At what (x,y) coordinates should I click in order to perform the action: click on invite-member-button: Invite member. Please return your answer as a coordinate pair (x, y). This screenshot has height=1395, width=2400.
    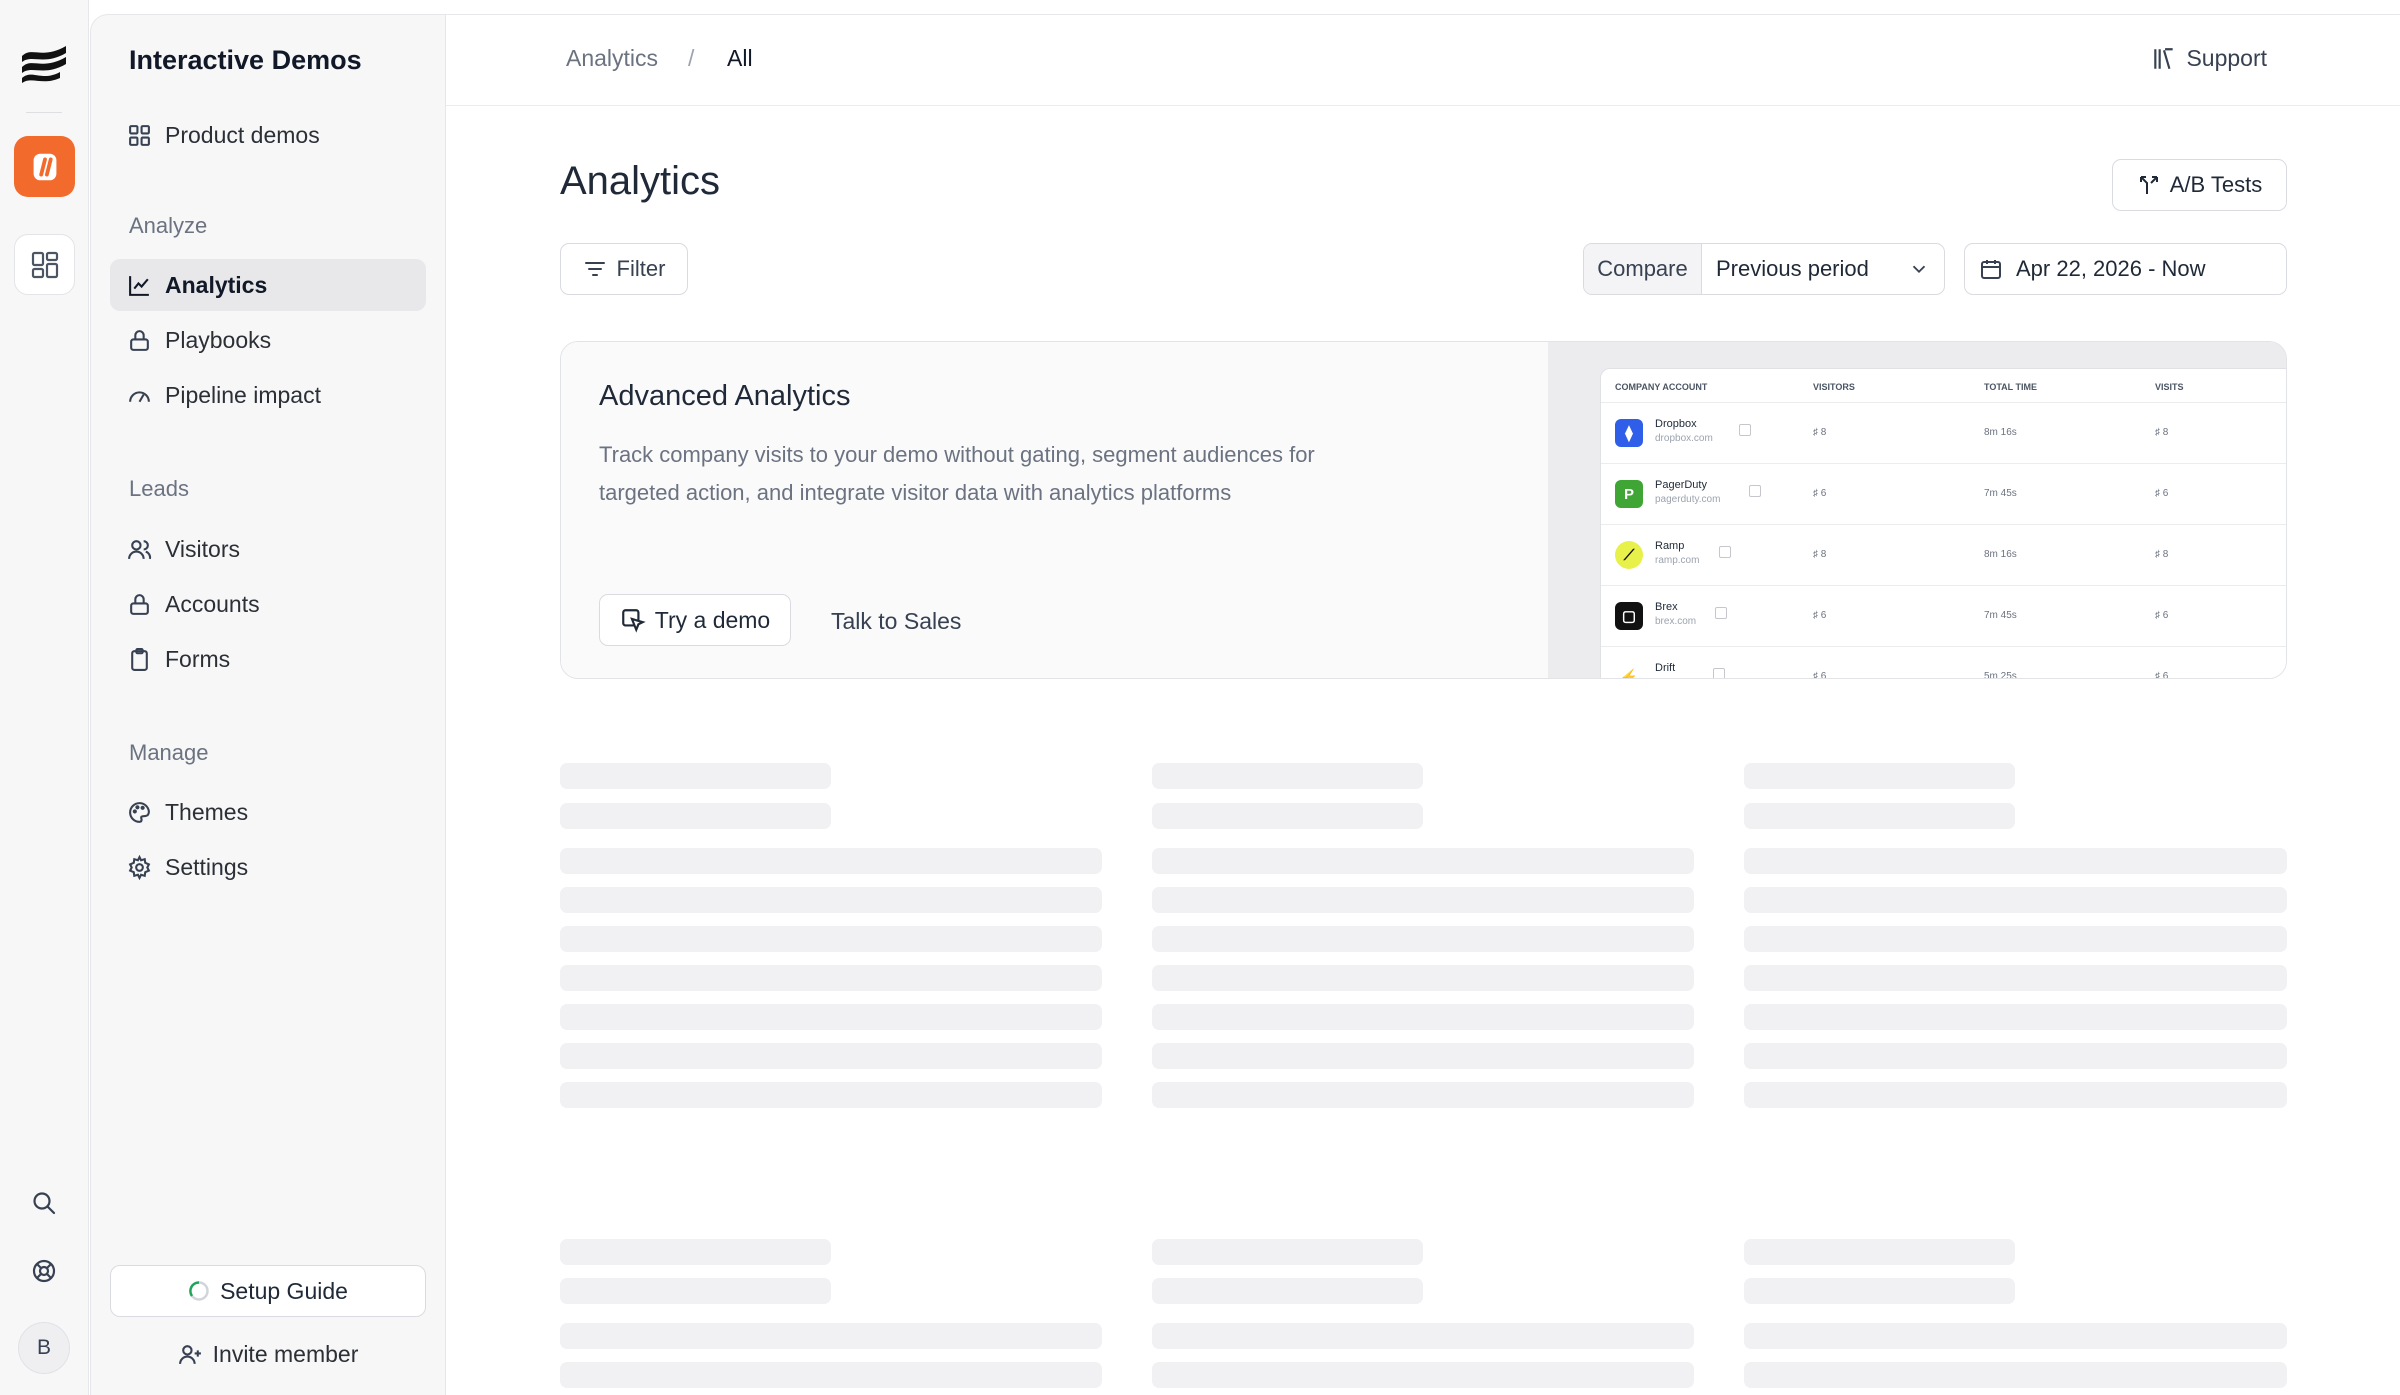
    Looking at the image, I should click on (268, 1354).